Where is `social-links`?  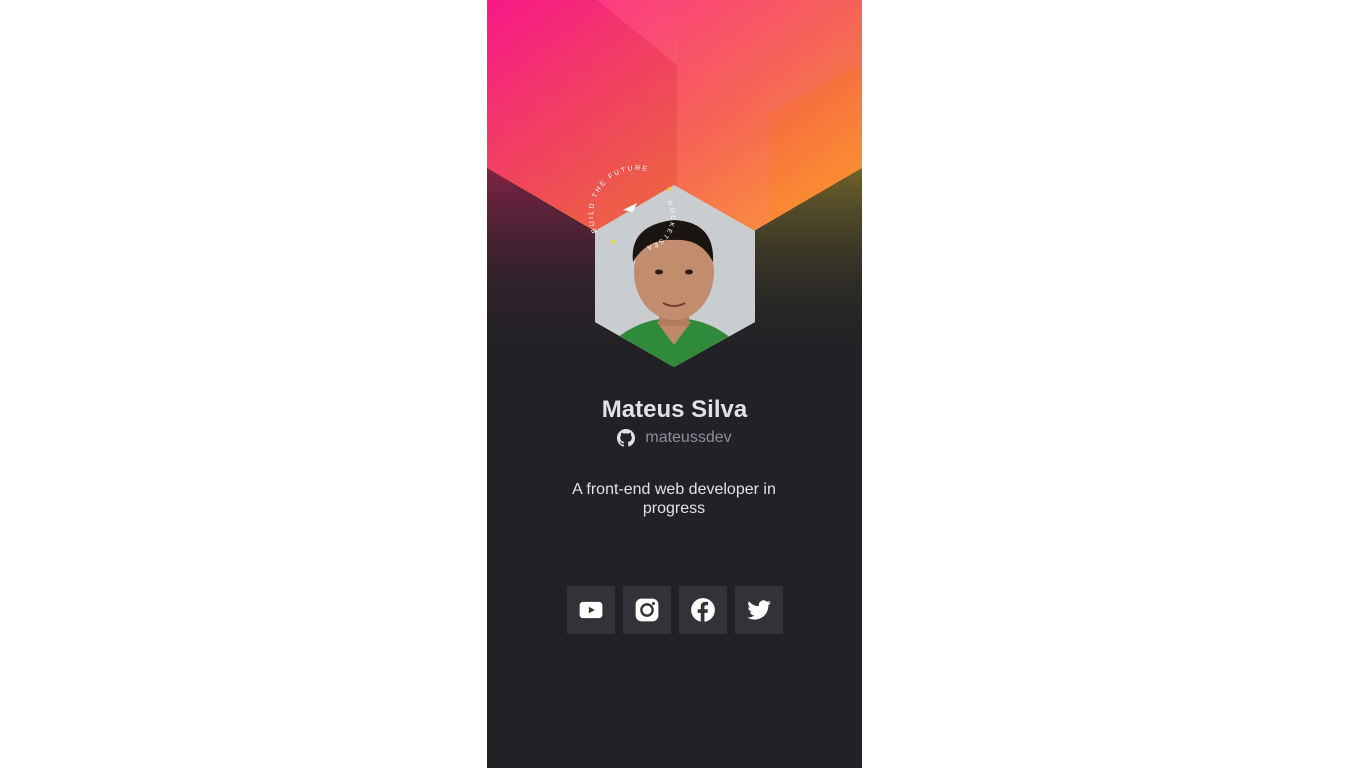 social-links is located at coordinates (675, 610).